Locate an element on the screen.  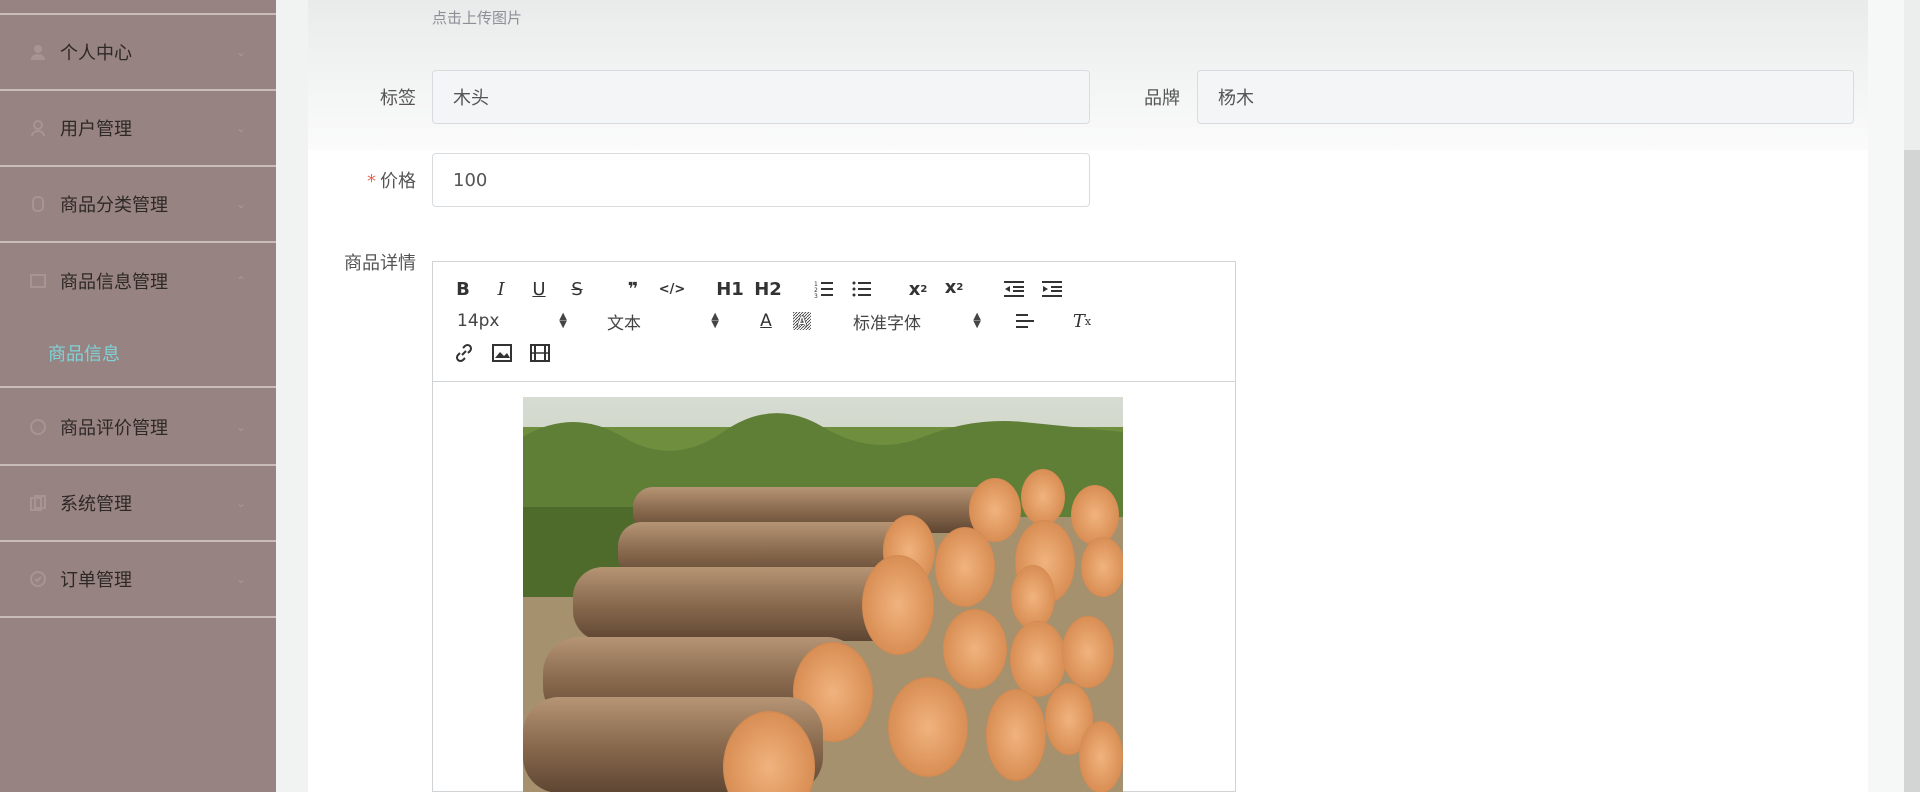
scrollbar is located at coordinates (1912, 471).